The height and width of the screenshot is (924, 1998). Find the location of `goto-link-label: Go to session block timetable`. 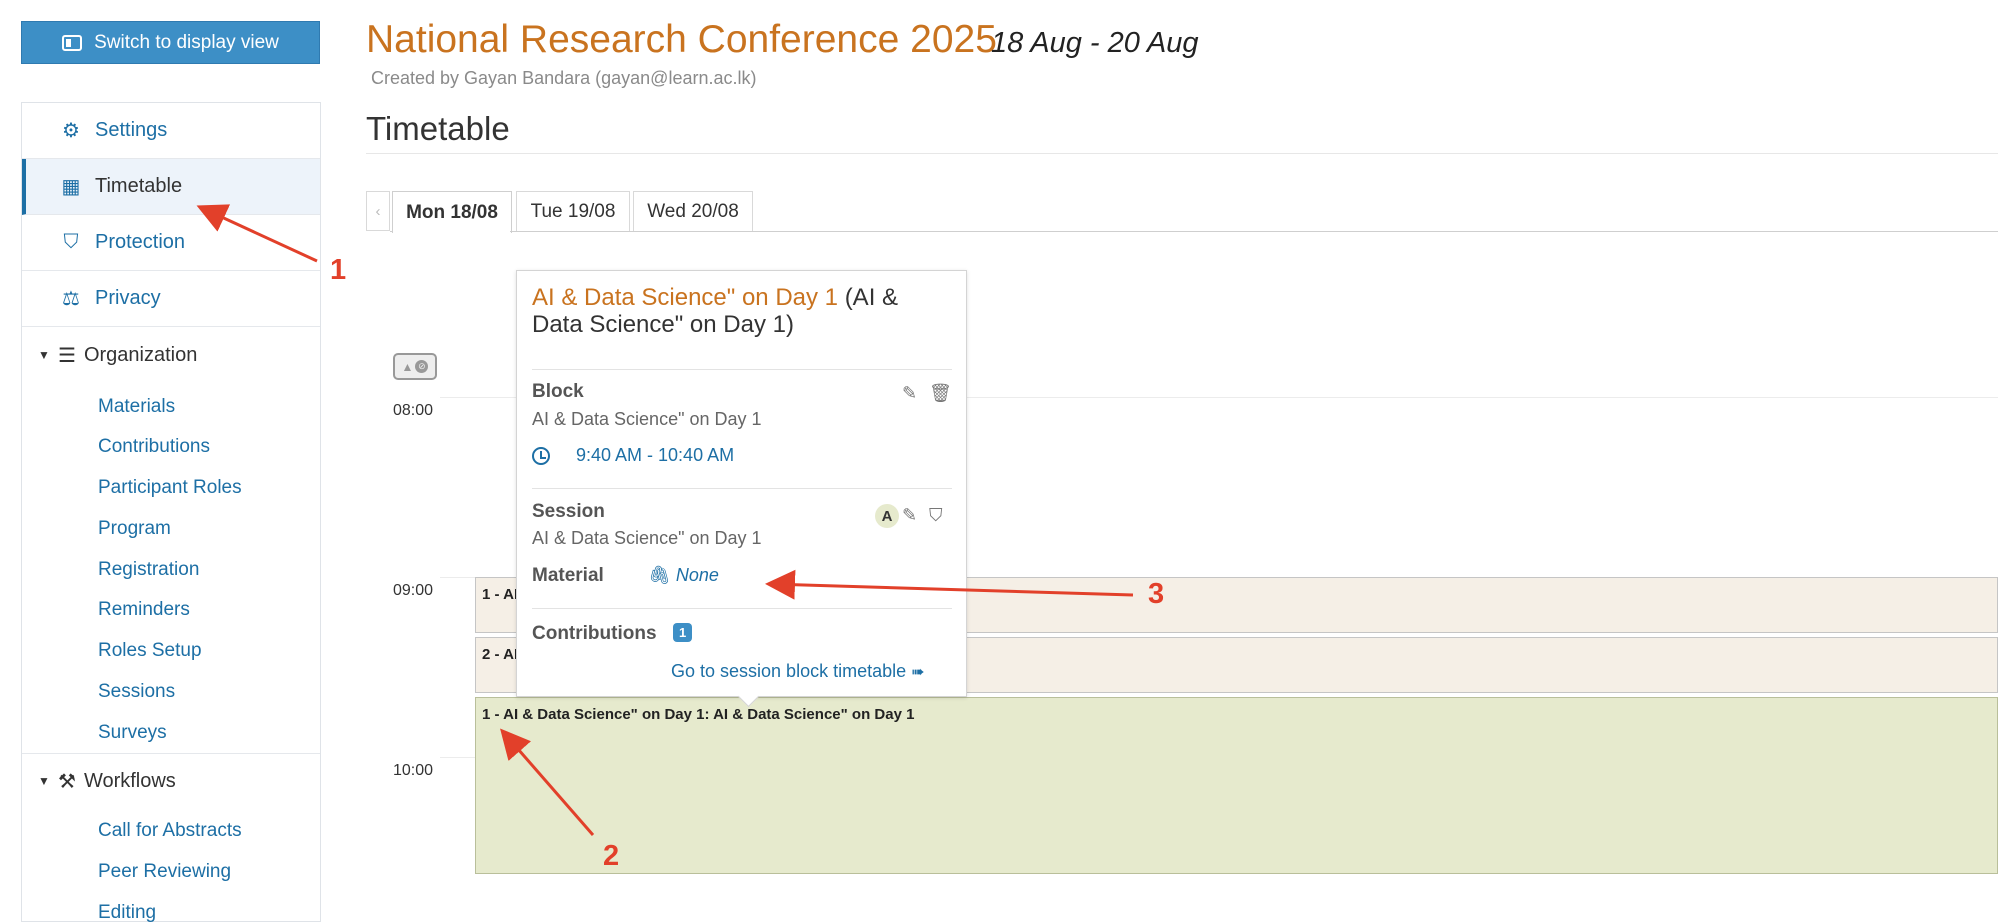

goto-link-label: Go to session block timetable is located at coordinates (789, 671).